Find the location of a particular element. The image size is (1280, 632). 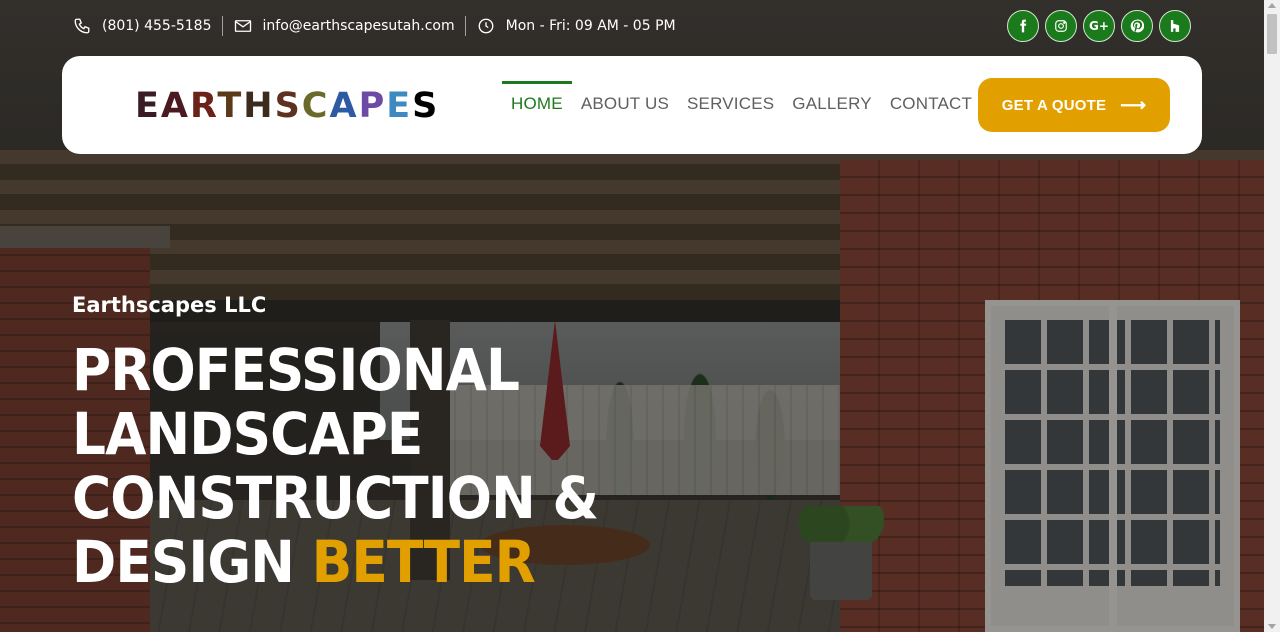

hero-headline-line-3: CONSTRUCTION & is located at coordinates (335, 498).